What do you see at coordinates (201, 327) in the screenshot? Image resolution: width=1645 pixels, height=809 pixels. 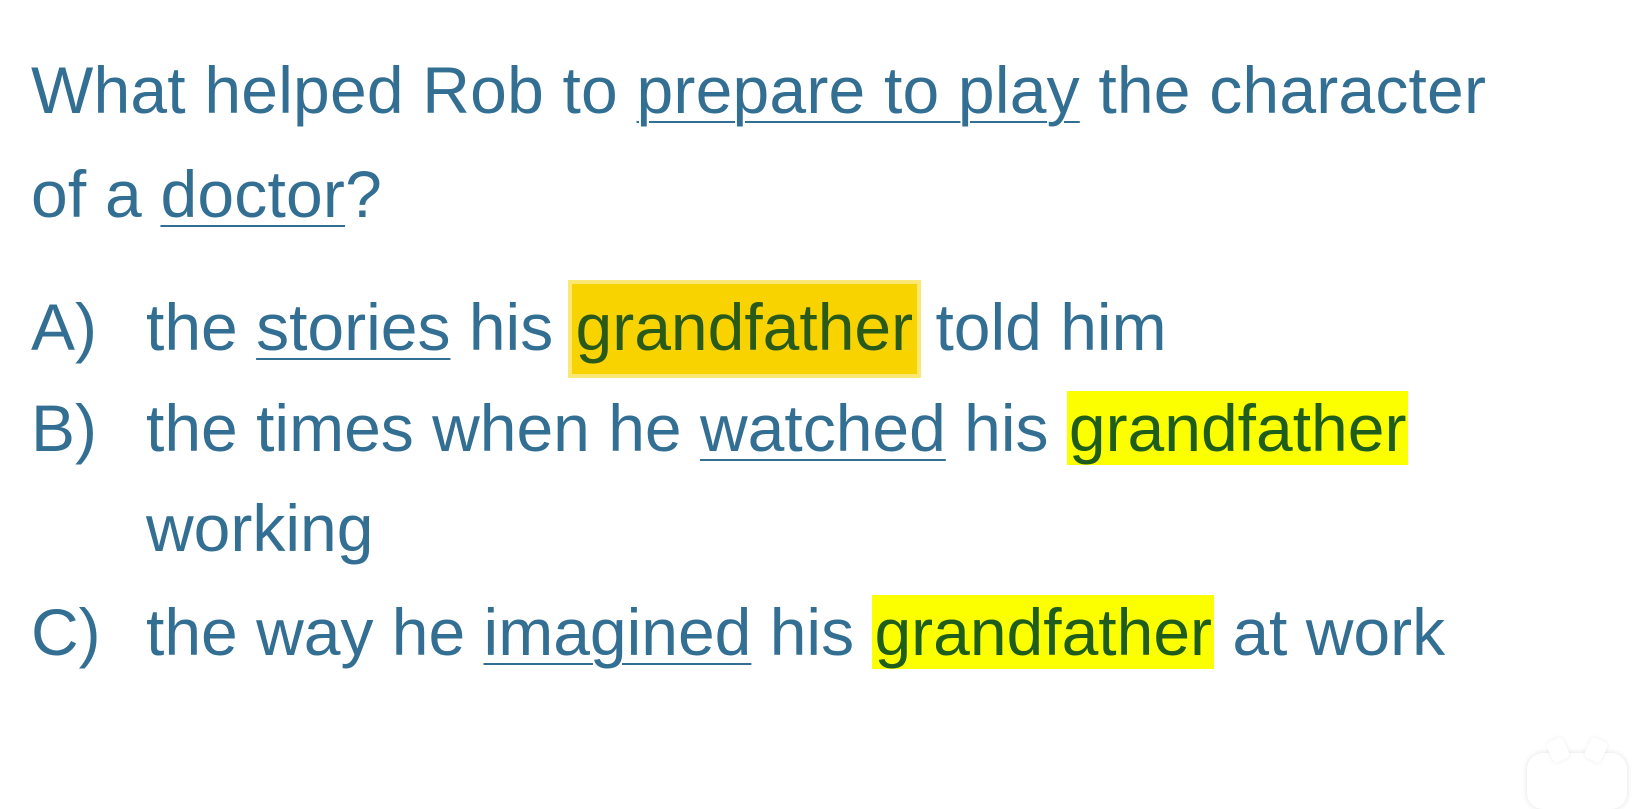 I see `option-a-pre: the` at bounding box center [201, 327].